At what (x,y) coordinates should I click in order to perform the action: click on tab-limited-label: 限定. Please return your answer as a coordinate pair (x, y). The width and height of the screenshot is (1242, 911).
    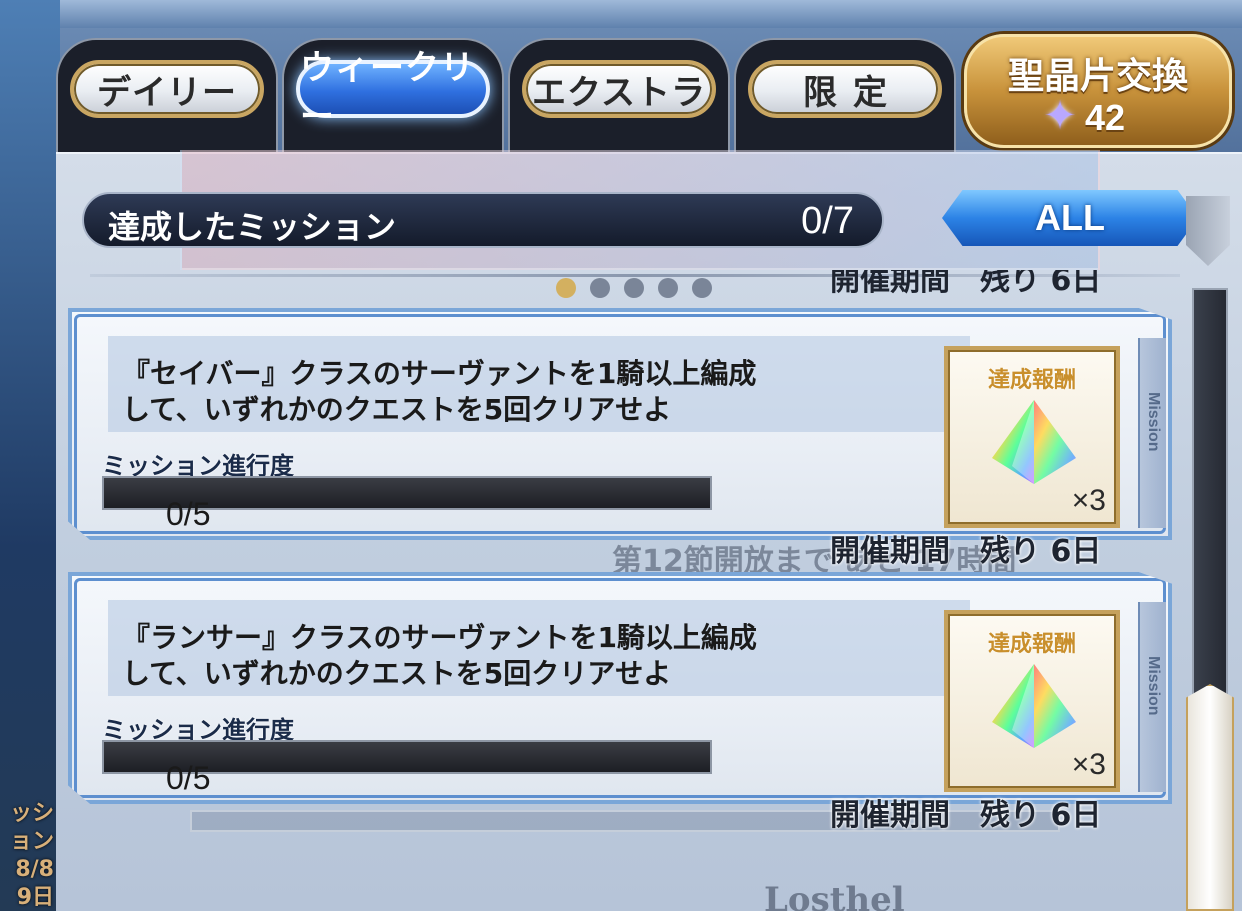
    Looking at the image, I should click on (845, 89).